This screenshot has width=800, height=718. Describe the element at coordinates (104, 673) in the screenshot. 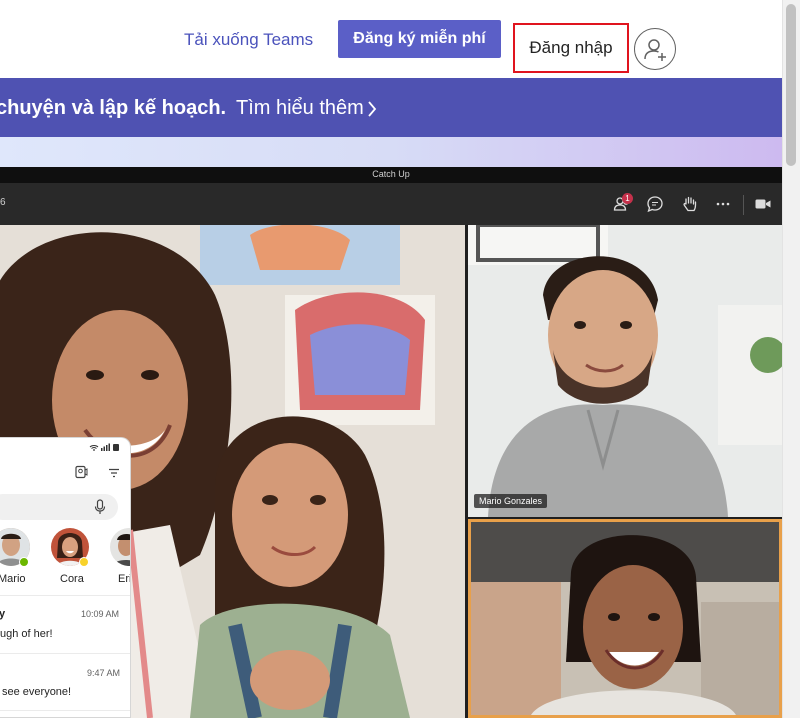

I see `chat-time: 9:47 AM` at that location.